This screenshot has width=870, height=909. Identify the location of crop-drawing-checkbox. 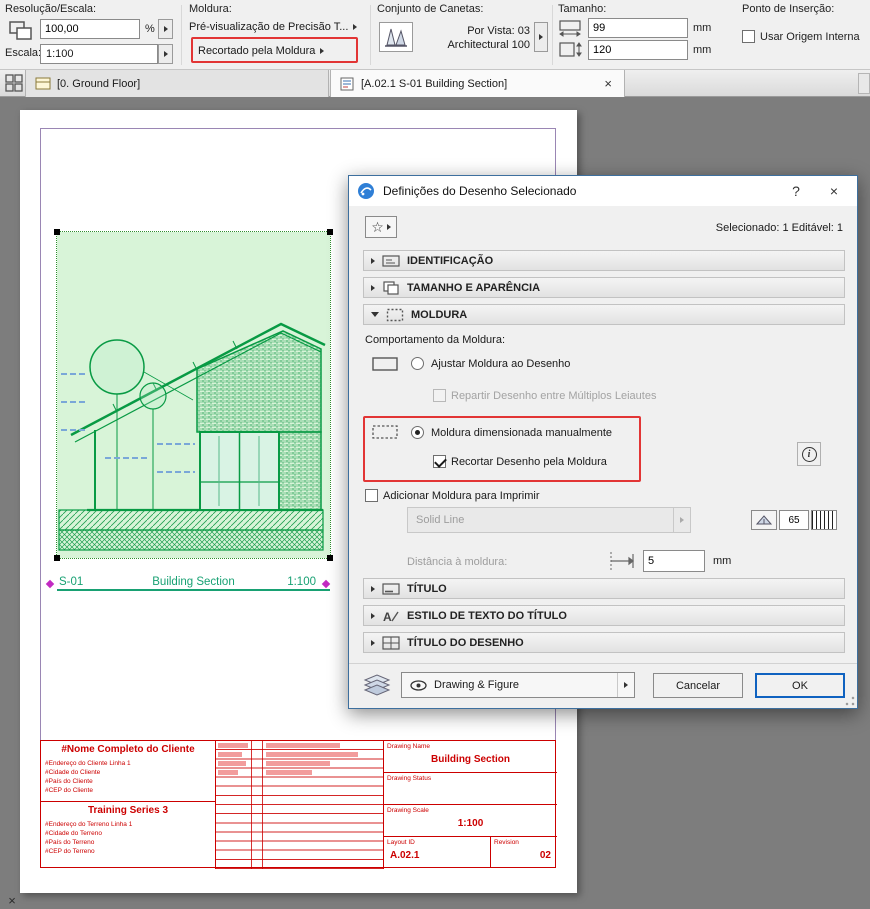
(439, 461).